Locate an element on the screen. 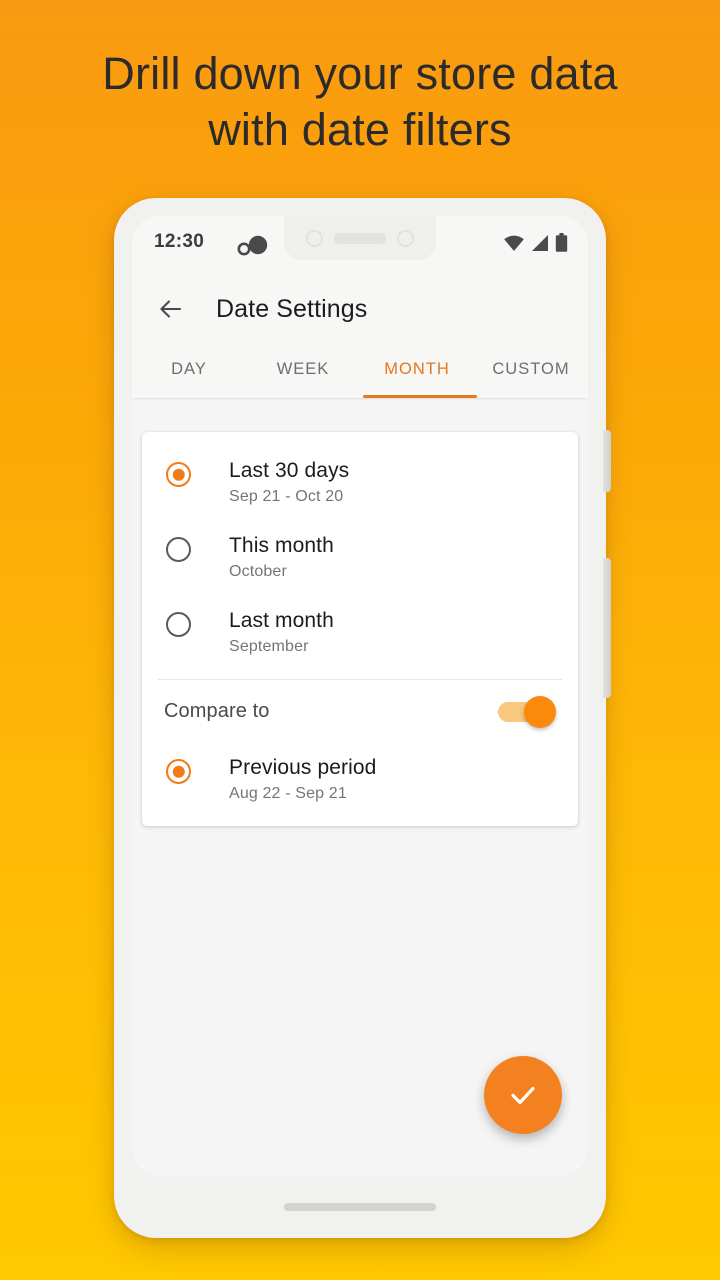 This screenshot has height=1280, width=720. option-title: Last month is located at coordinates (281, 620).